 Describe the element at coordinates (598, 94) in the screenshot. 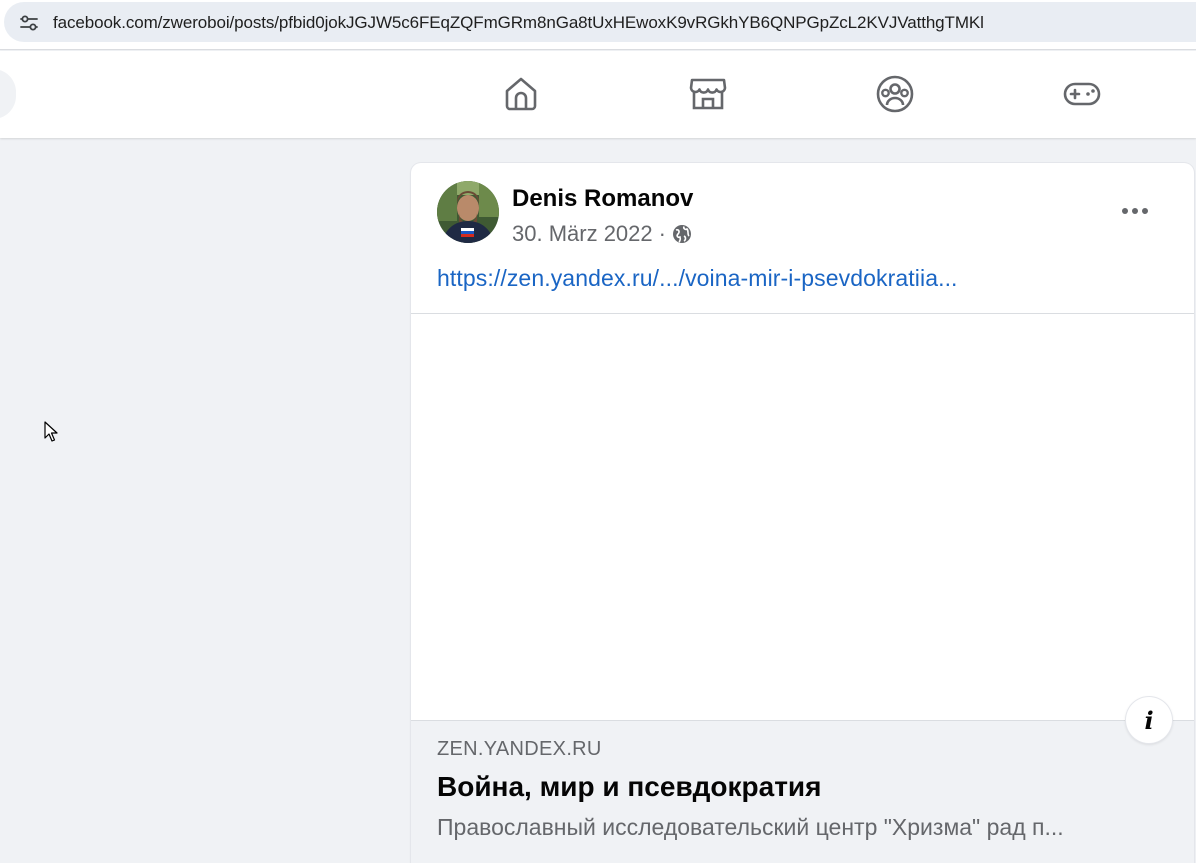

I see `facebook-top-nav` at that location.